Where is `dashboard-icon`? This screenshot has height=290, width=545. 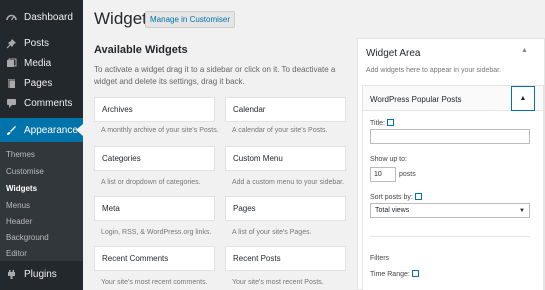
dashboard-icon is located at coordinates (11, 17).